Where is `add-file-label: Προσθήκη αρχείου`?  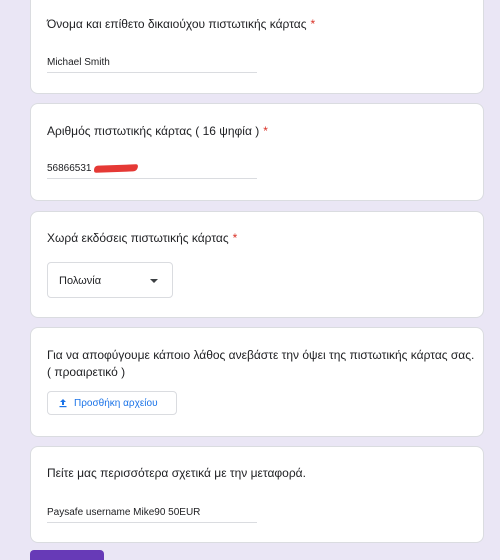 add-file-label: Προσθήκη αρχείου is located at coordinates (116, 403).